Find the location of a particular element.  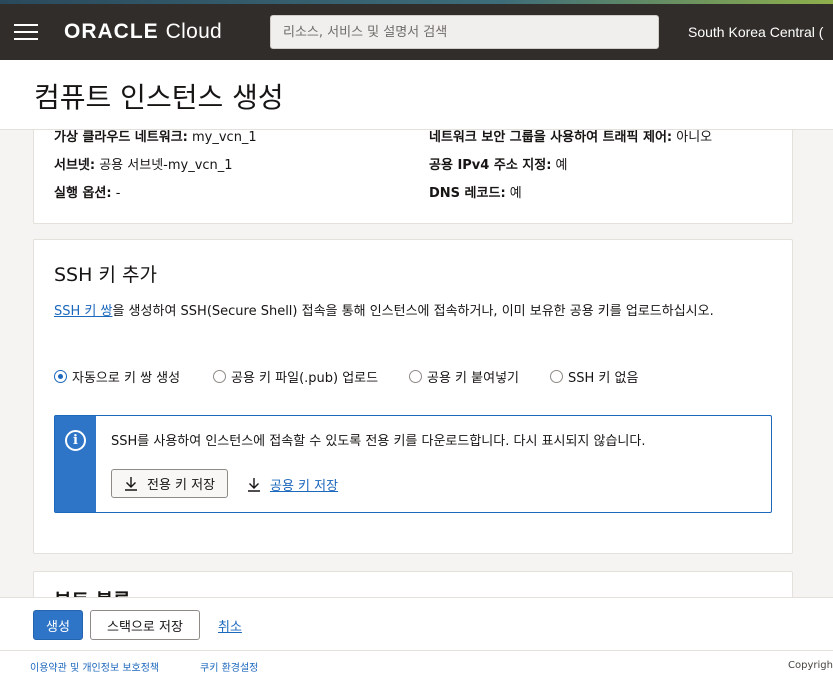

nsg-field: 네트워크 보안 그룹을 사용하여 트래픽 제어: 아니오 is located at coordinates (570, 137).